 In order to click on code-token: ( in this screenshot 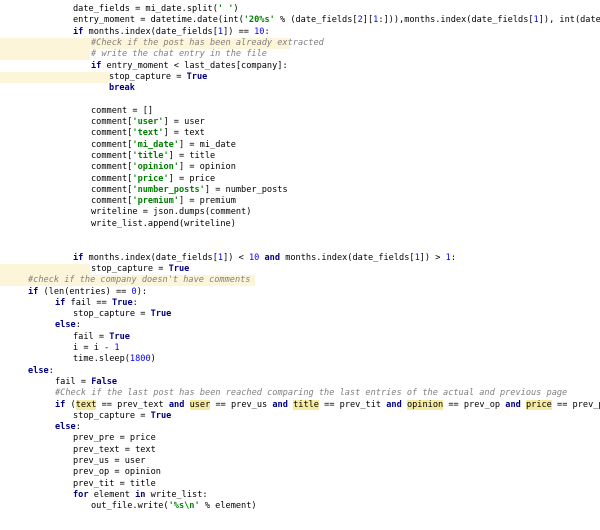, I will do `click(70, 404)`.